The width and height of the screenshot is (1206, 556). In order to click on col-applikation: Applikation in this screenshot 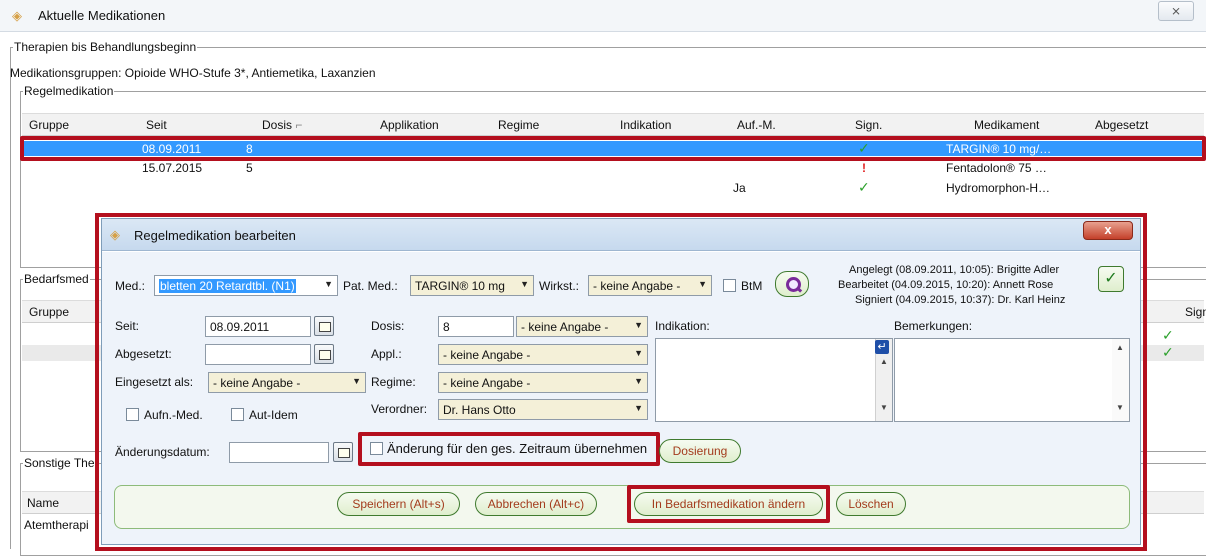, I will do `click(409, 125)`.